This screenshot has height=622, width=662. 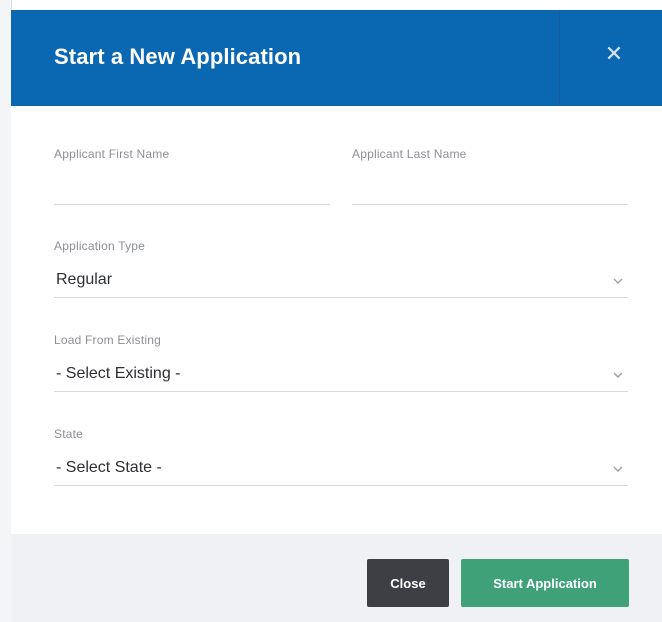 What do you see at coordinates (341, 468) in the screenshot?
I see `state-select: - Select State -` at bounding box center [341, 468].